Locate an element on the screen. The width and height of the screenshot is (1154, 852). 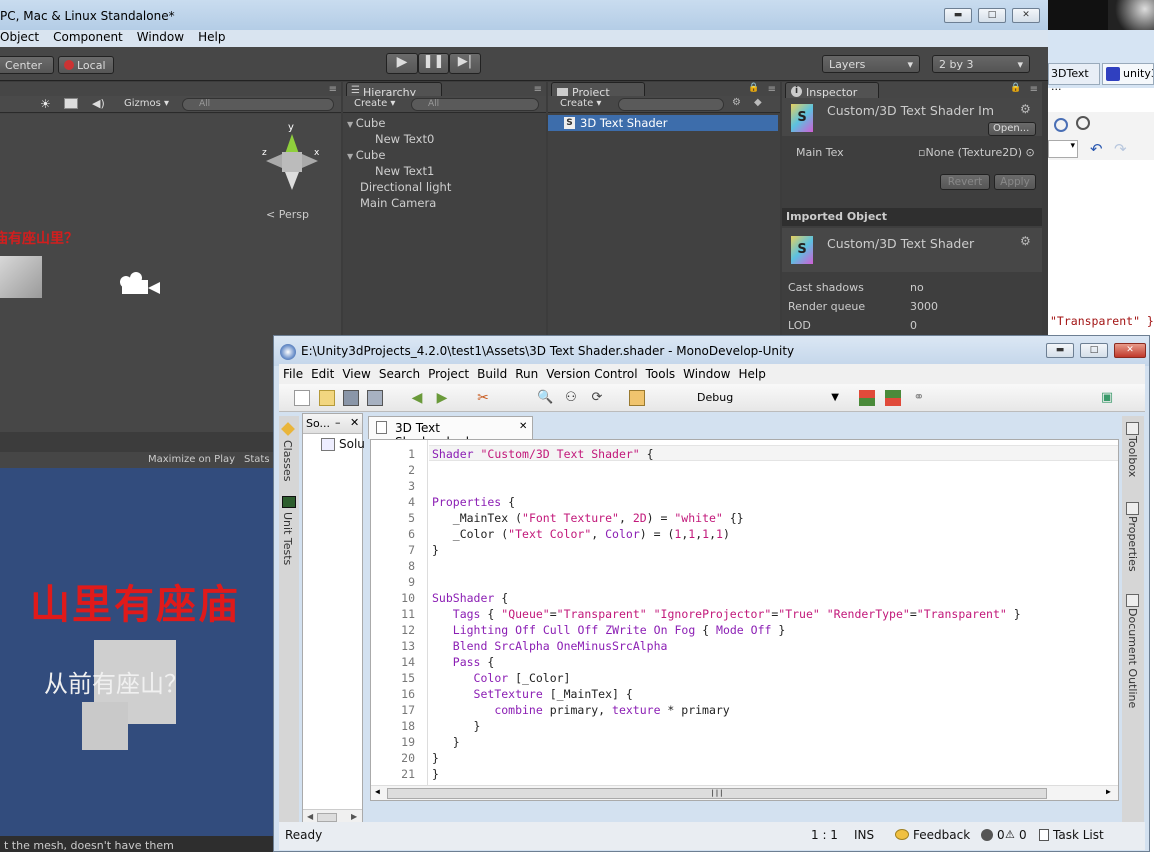
pause-button: ❚❚ is located at coordinates (433, 63).